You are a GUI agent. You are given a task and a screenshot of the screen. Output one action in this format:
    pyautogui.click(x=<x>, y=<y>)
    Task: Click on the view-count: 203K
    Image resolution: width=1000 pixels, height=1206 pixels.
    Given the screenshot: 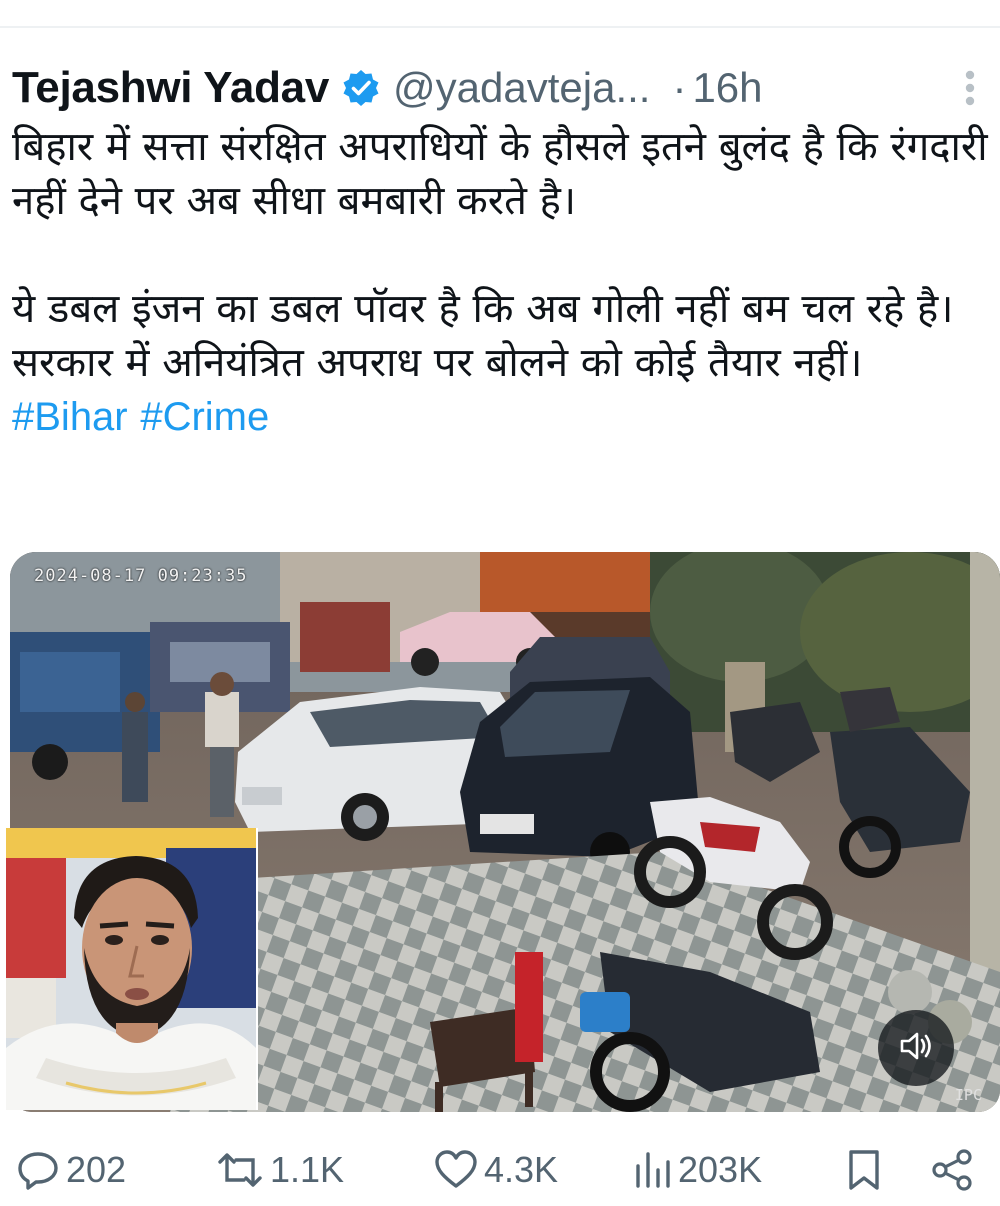 What is the action you would take?
    pyautogui.click(x=720, y=1169)
    